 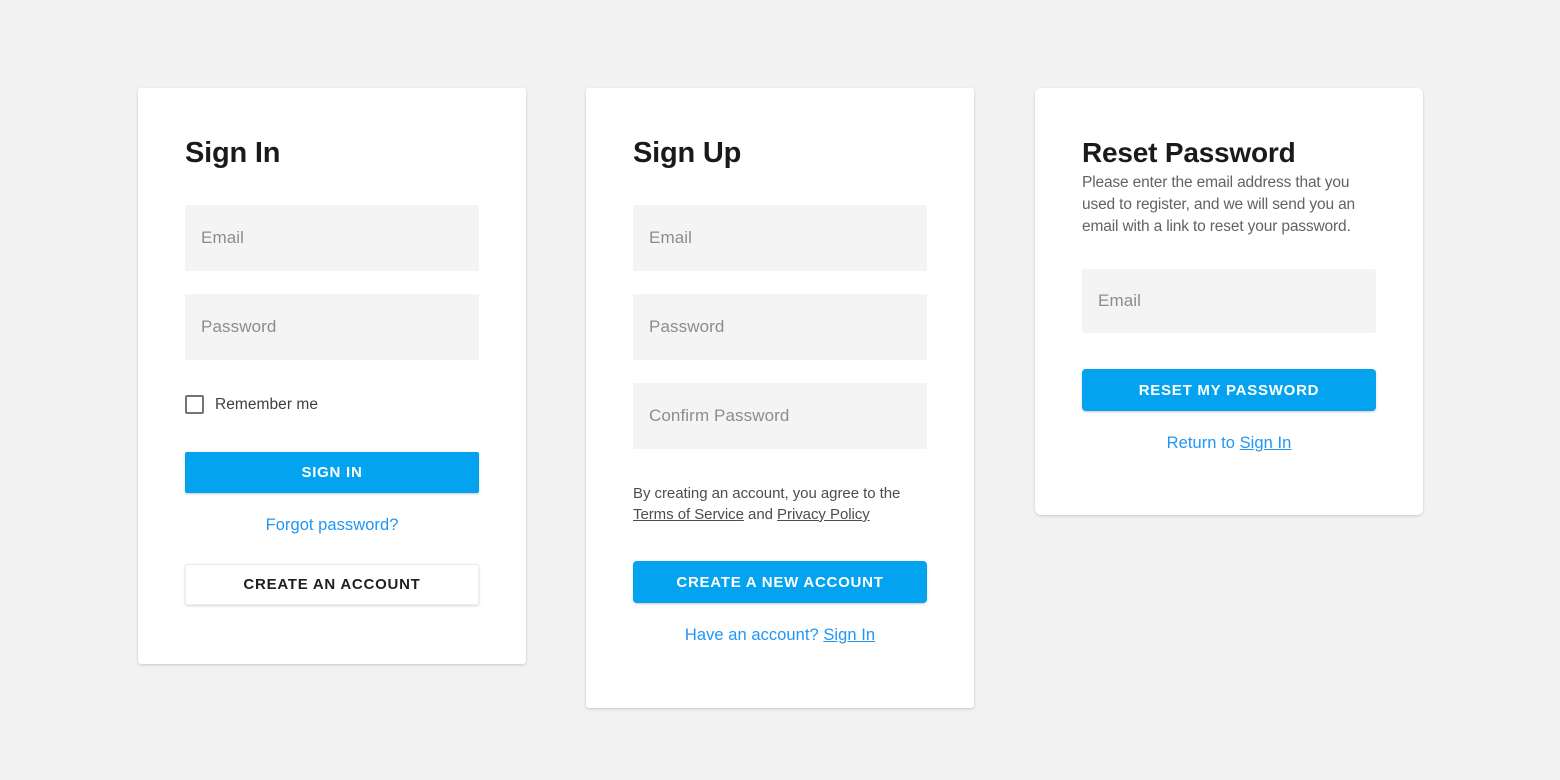 I want to click on sign-up-confirm-password-input: Confirm Password, so click(x=780, y=416).